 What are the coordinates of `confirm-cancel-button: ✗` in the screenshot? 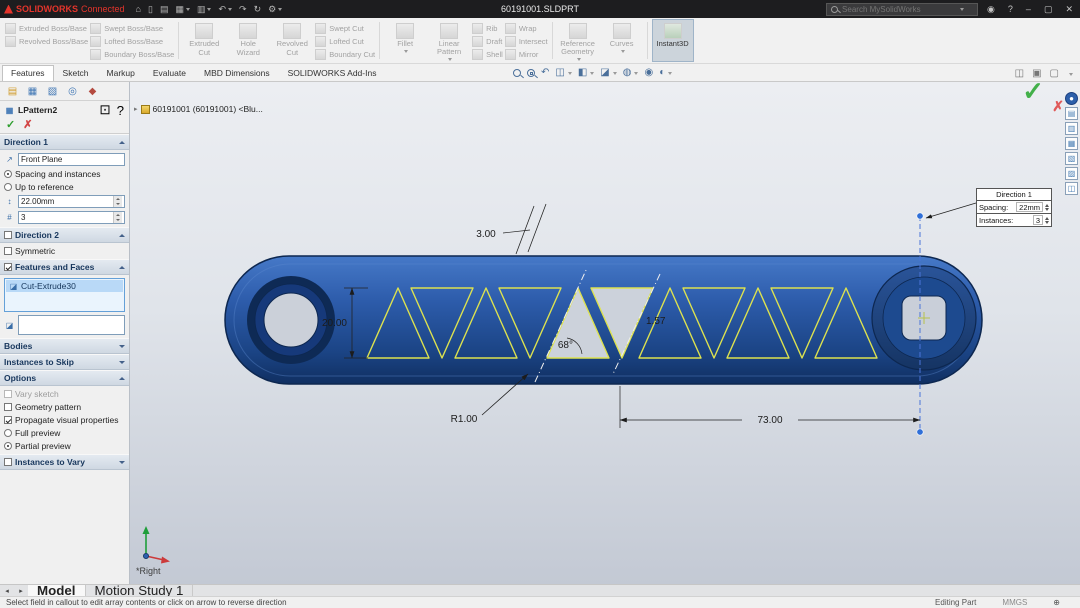 It's located at (1058, 106).